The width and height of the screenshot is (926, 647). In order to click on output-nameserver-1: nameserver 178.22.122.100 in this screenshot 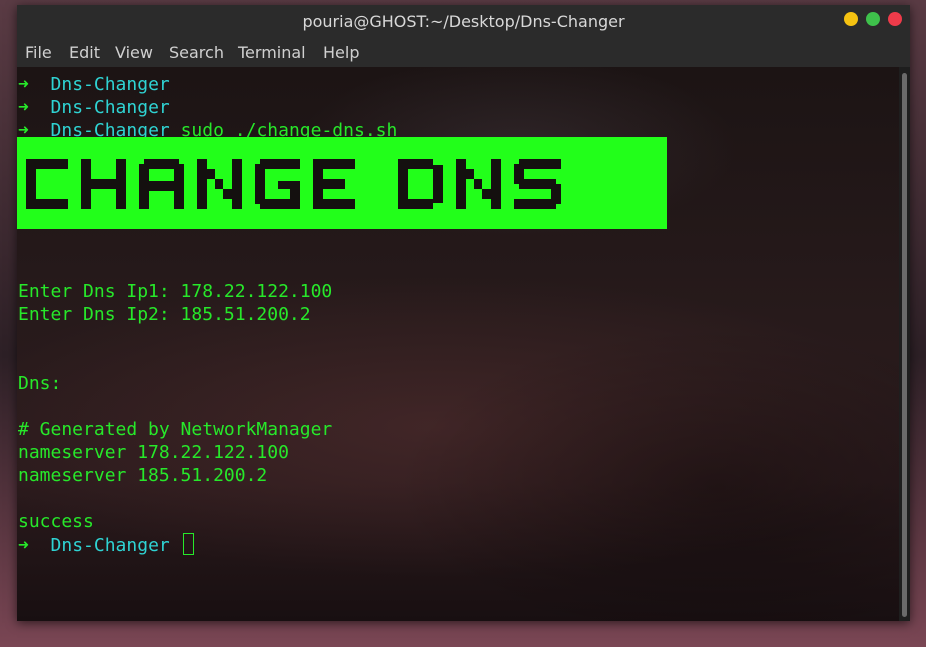, I will do `click(153, 452)`.